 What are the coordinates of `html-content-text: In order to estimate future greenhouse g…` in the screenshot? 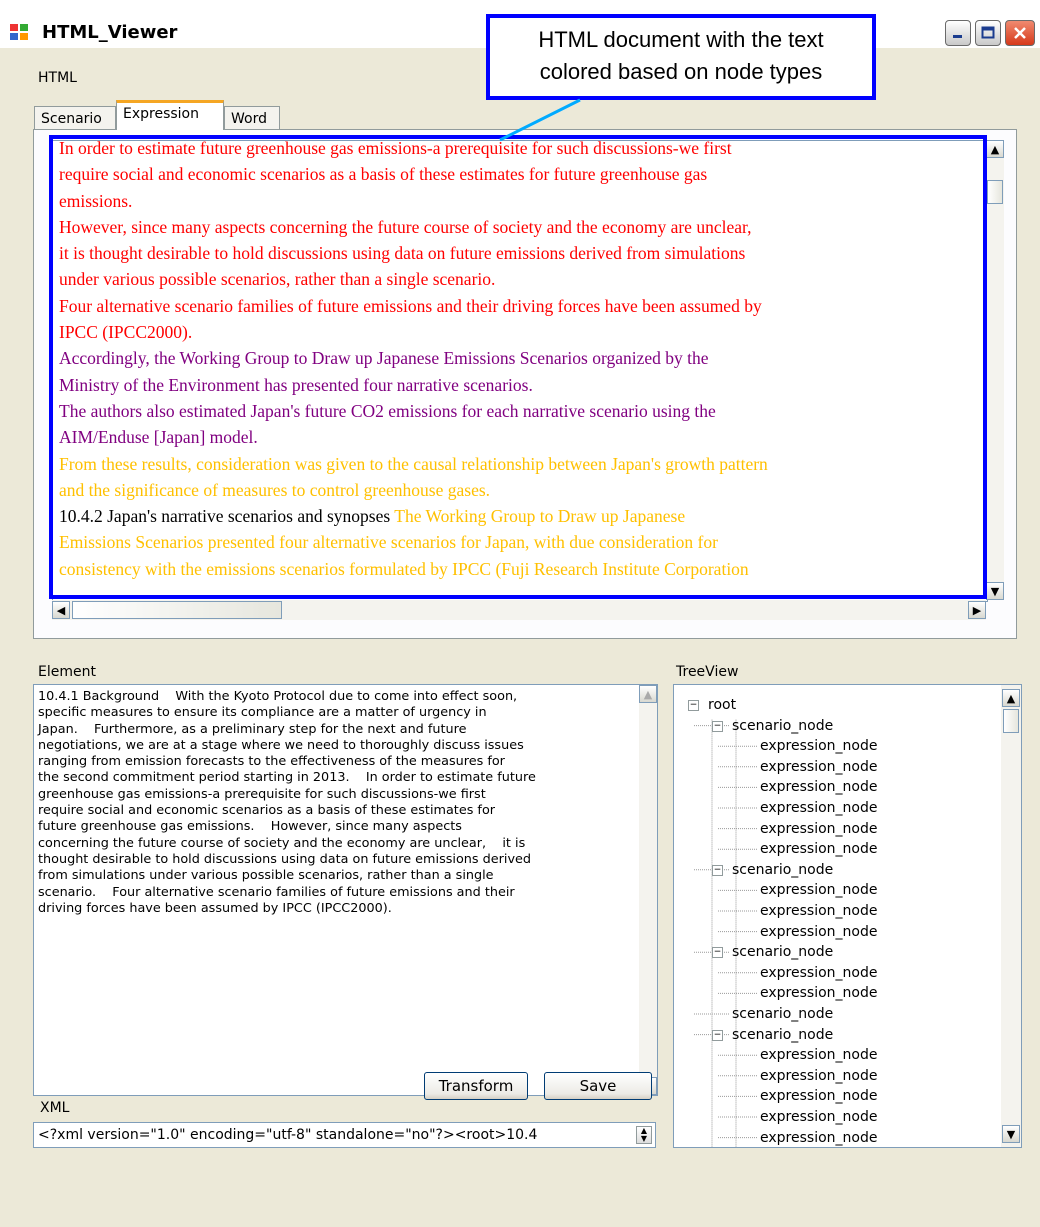 It's located at (395, 149).